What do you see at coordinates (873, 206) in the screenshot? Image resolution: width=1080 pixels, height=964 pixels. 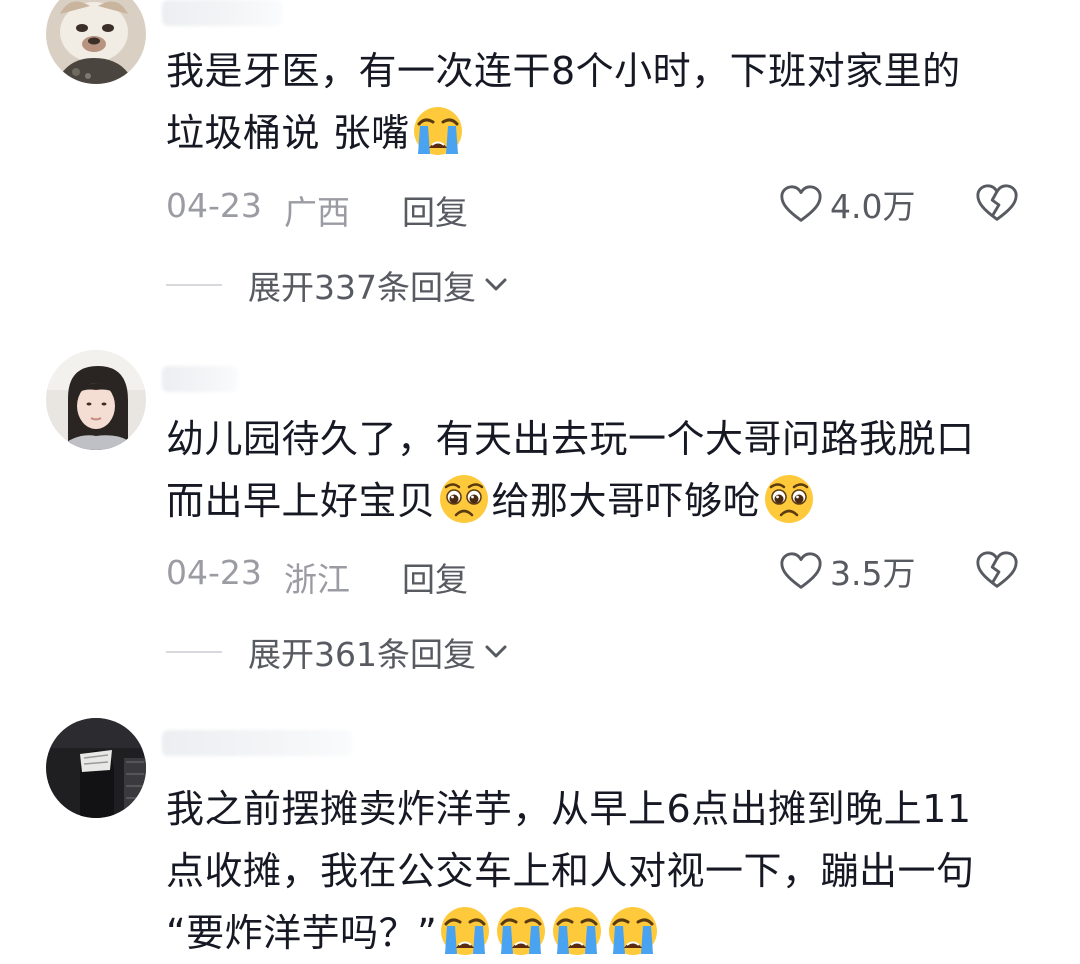 I see `like-count: 4.0万` at bounding box center [873, 206].